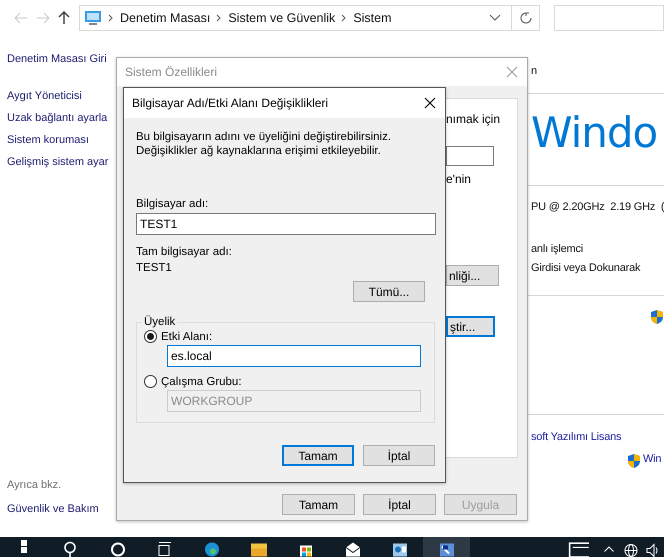 The height and width of the screenshot is (557, 664). What do you see at coordinates (201, 382) in the screenshot?
I see `radio-label: Çalışma Grubu:` at bounding box center [201, 382].